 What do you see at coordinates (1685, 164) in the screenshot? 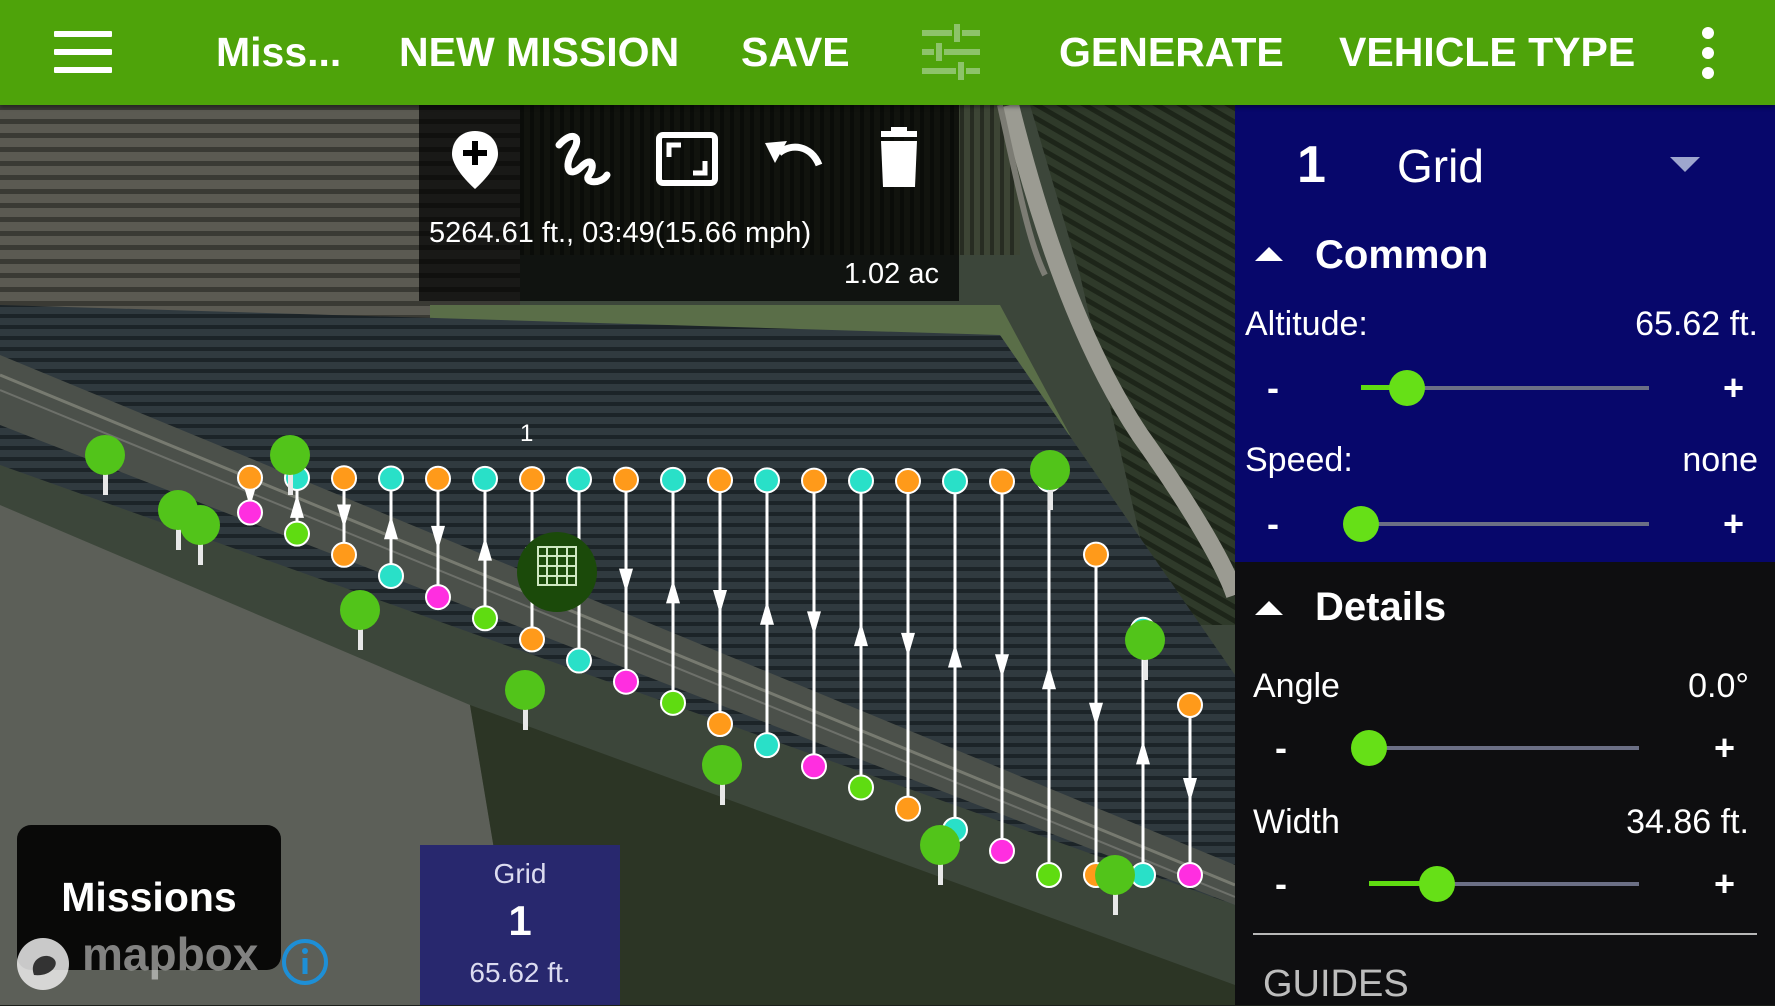
I see `chevron-down-icon` at bounding box center [1685, 164].